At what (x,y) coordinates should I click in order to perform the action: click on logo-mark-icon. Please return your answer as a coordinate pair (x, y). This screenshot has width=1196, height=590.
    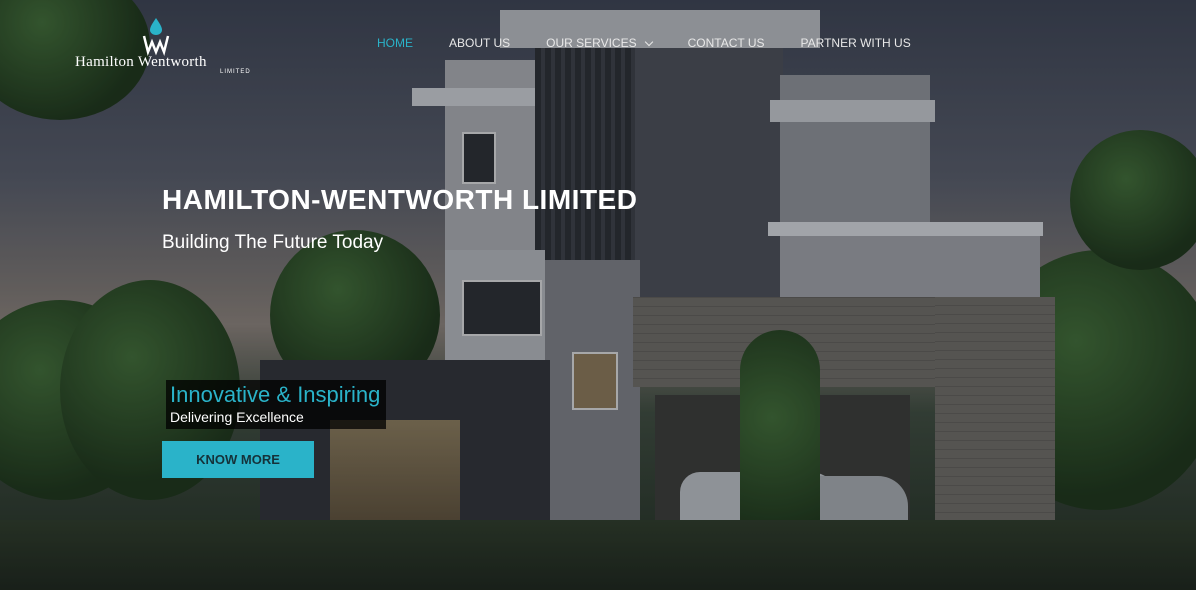
    Looking at the image, I should click on (156, 37).